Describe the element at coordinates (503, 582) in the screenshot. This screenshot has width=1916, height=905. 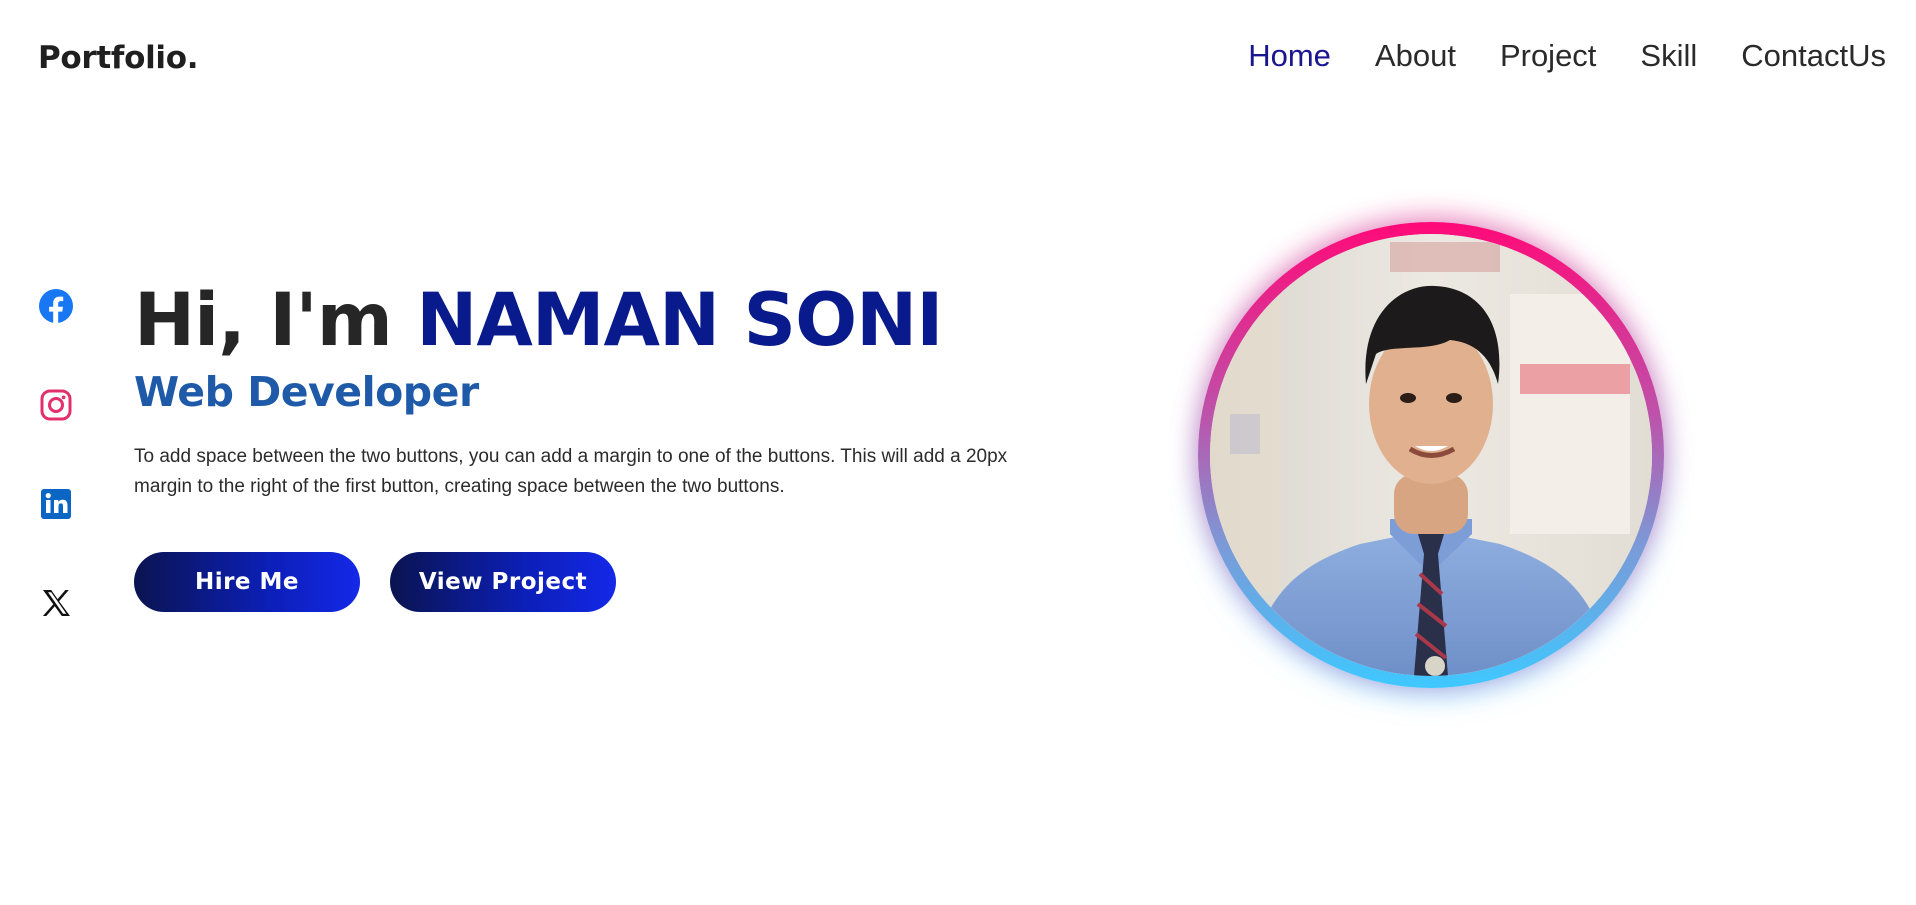
I see `view-project-button: View Project` at that location.